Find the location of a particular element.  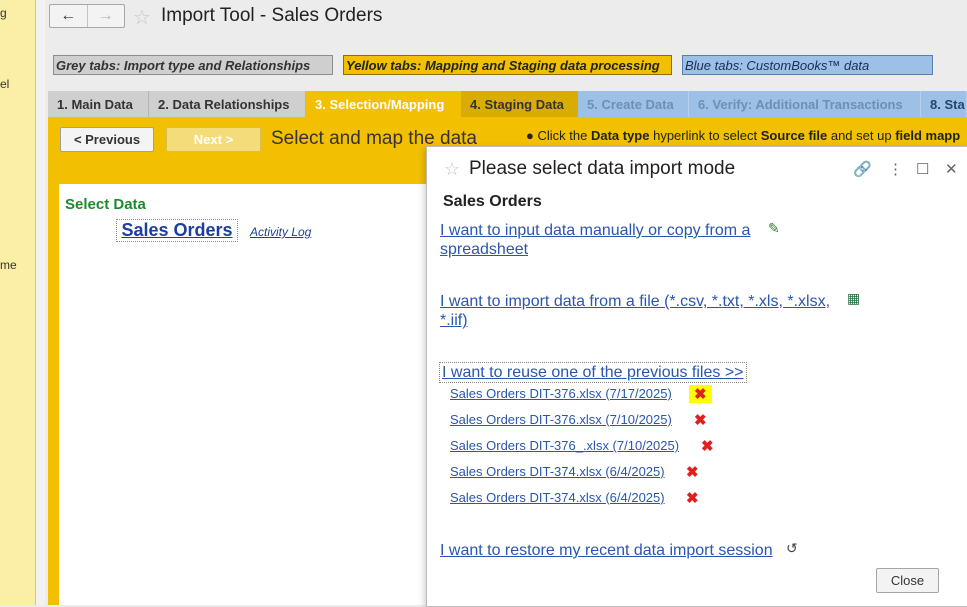

sales-orders-link: Sales Orders is located at coordinates (177, 230).